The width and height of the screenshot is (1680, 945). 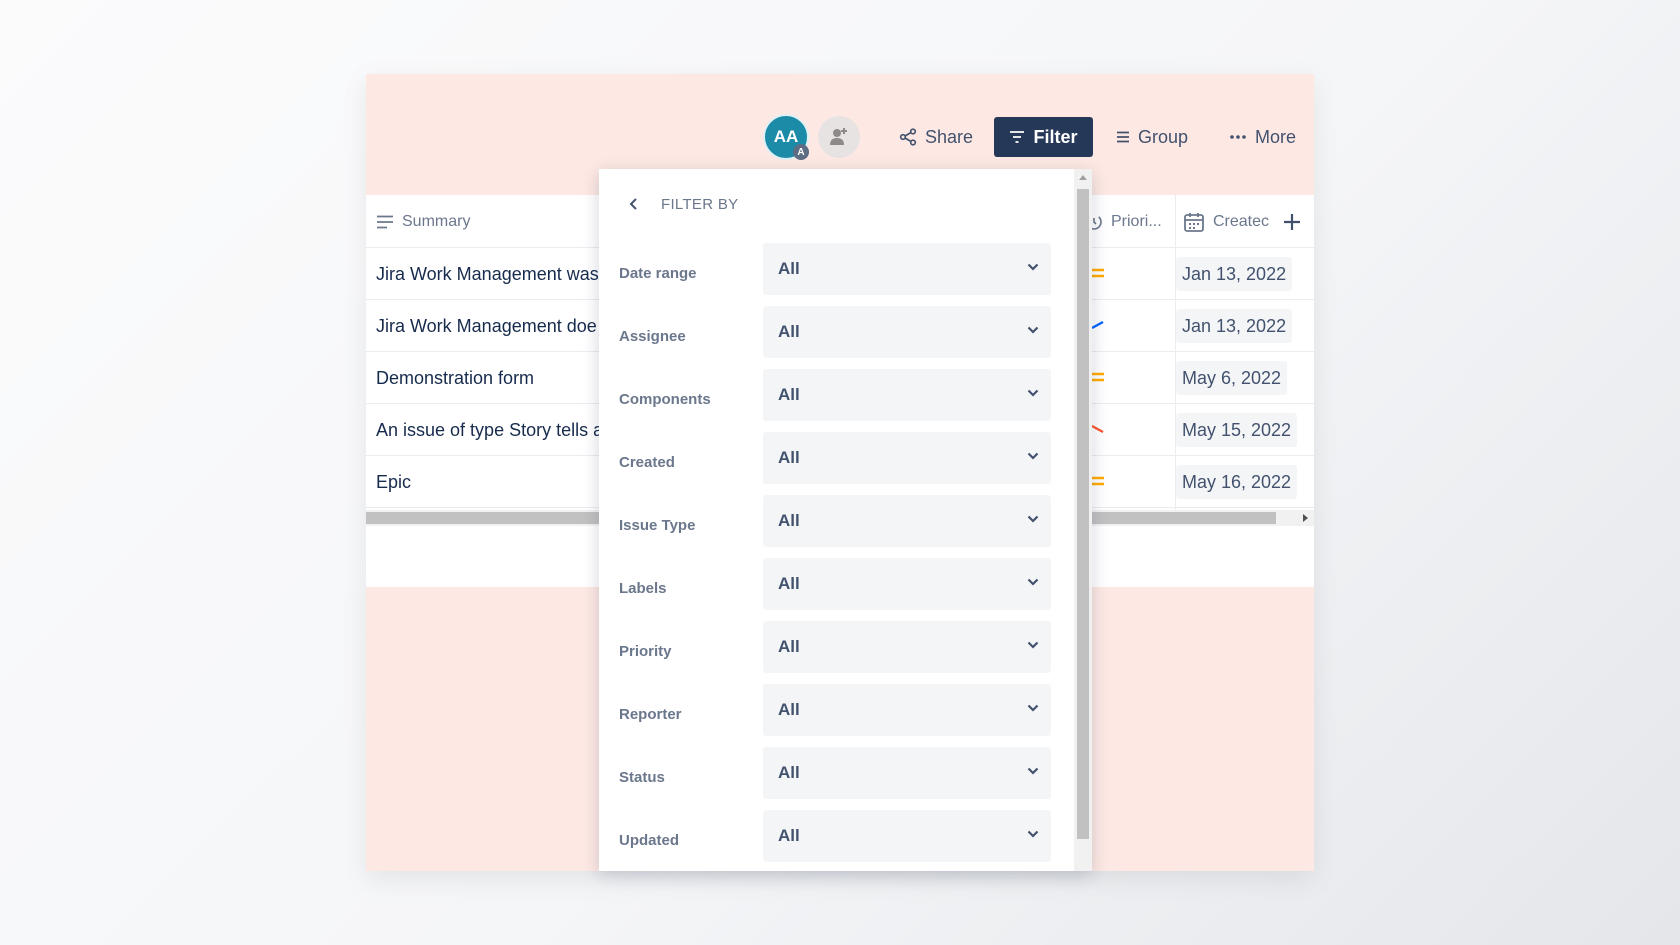 What do you see at coordinates (1083, 177) in the screenshot?
I see `scroll-up-arrow-icon` at bounding box center [1083, 177].